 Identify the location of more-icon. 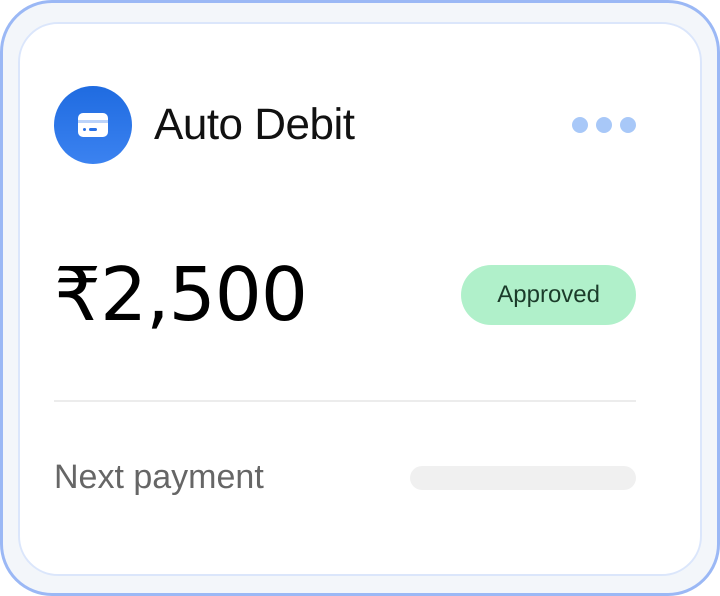
(604, 125).